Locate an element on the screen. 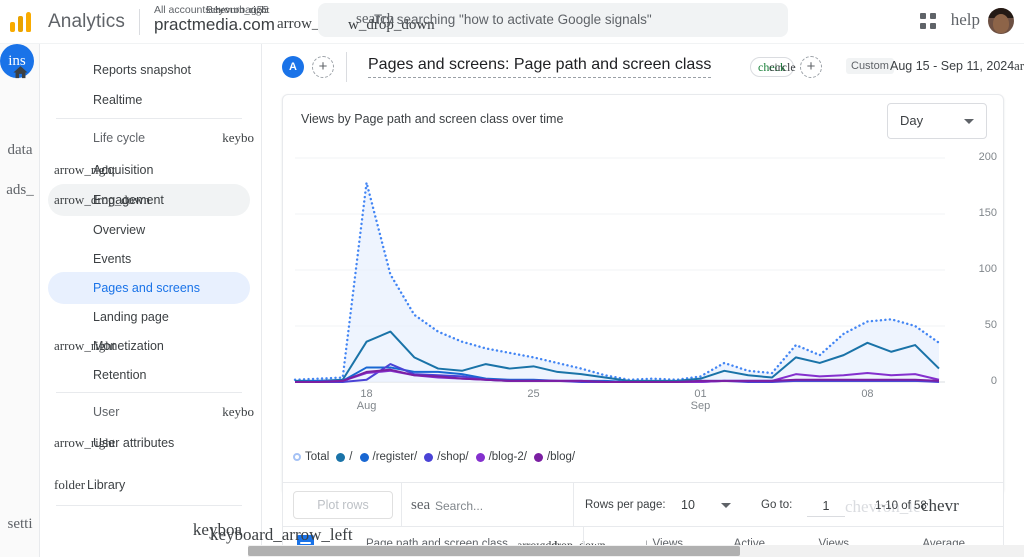 This screenshot has height=557, width=1024. sidebar-item-label: Monetization is located at coordinates (128, 346).